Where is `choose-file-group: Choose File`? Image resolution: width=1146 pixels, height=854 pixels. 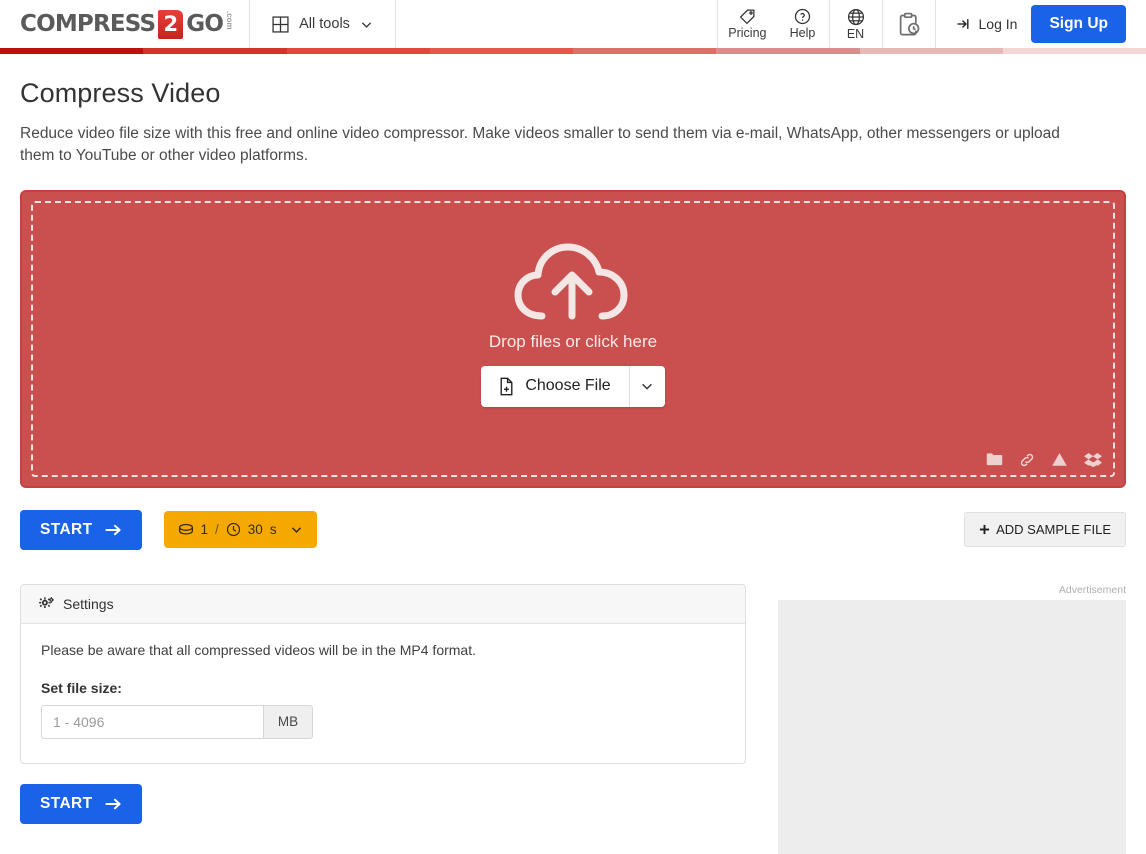 choose-file-group: Choose File is located at coordinates (573, 386).